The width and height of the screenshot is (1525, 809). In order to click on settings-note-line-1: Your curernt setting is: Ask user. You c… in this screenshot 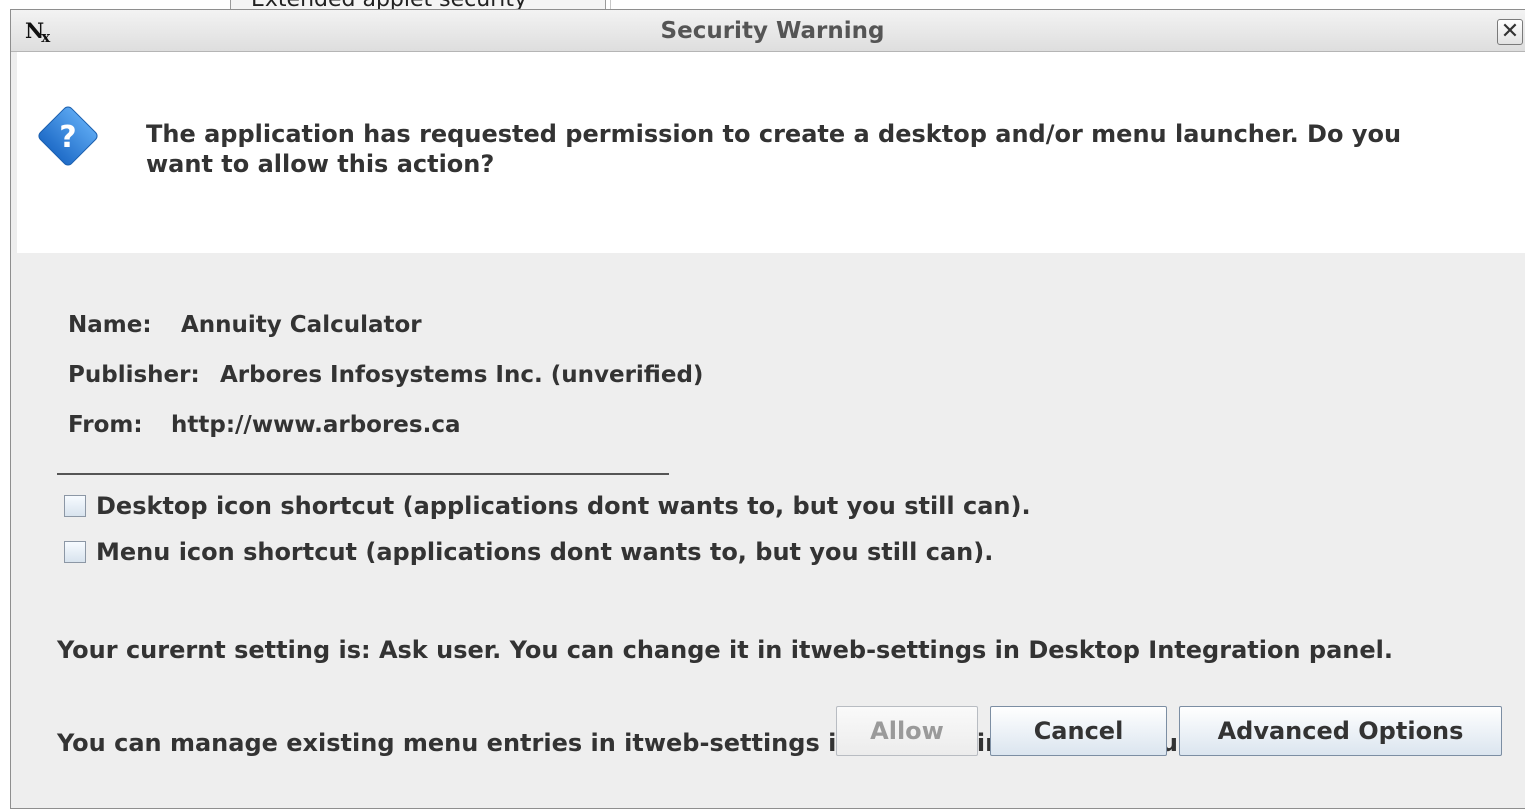, I will do `click(725, 650)`.